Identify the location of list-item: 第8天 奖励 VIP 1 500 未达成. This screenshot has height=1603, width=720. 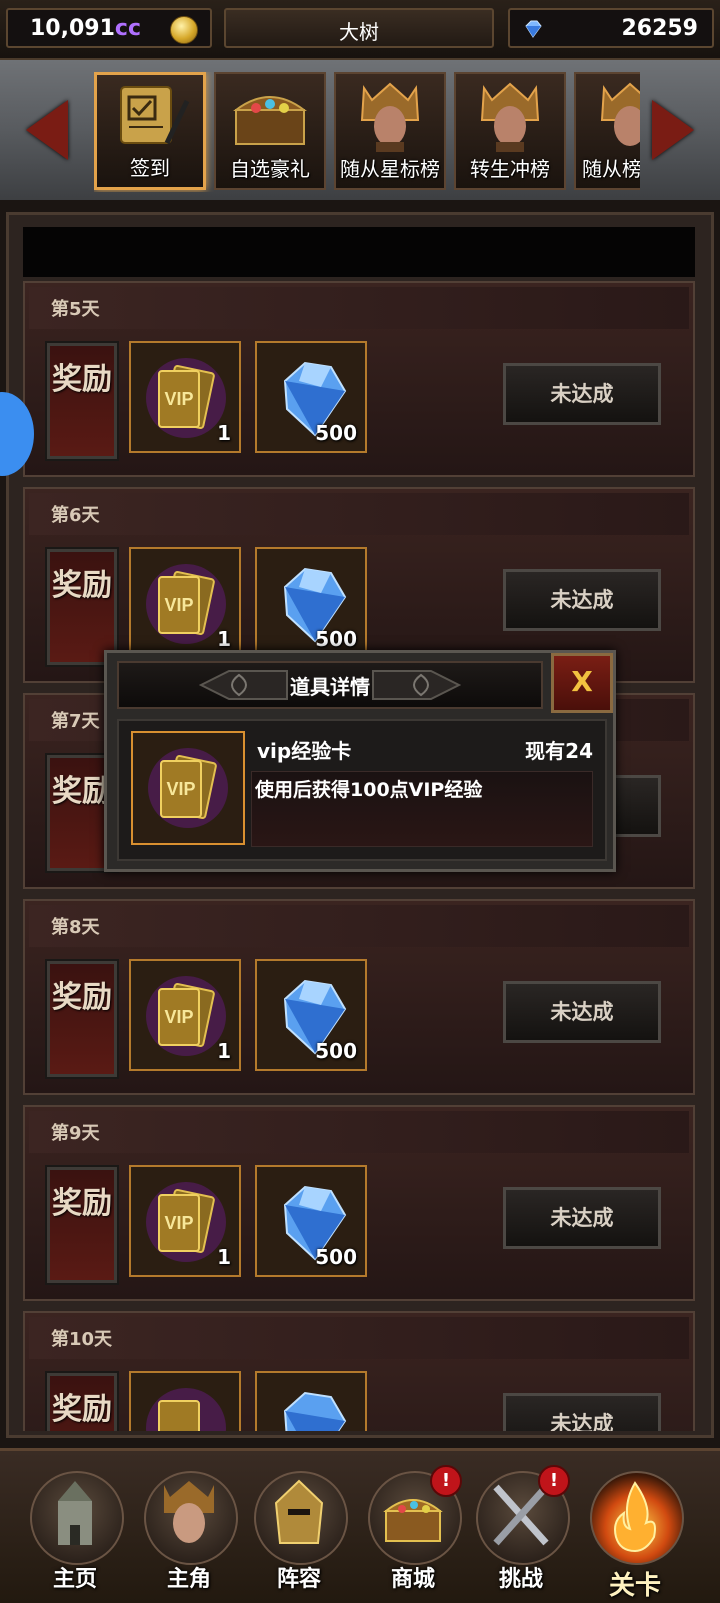
(359, 997).